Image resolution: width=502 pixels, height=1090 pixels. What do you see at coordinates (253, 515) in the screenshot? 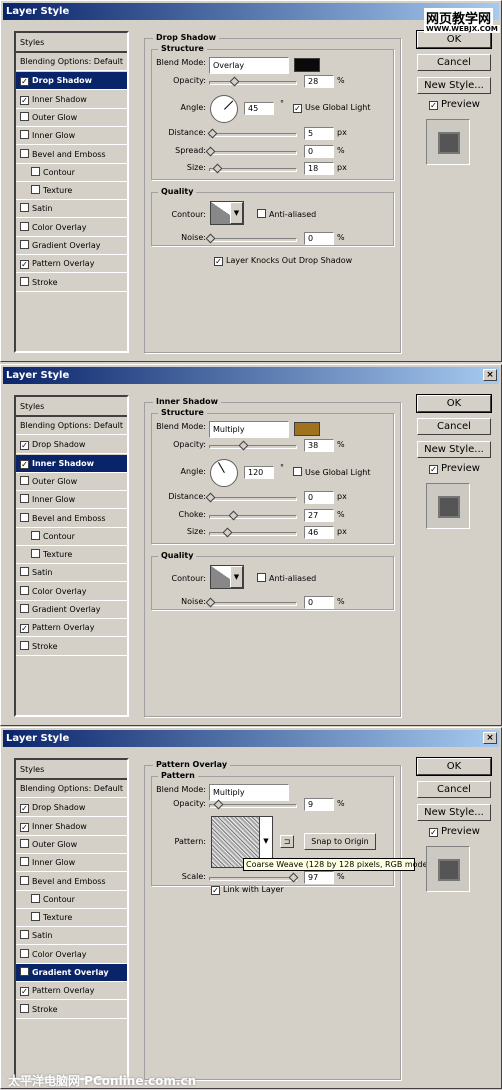
I see `choke-slider` at bounding box center [253, 515].